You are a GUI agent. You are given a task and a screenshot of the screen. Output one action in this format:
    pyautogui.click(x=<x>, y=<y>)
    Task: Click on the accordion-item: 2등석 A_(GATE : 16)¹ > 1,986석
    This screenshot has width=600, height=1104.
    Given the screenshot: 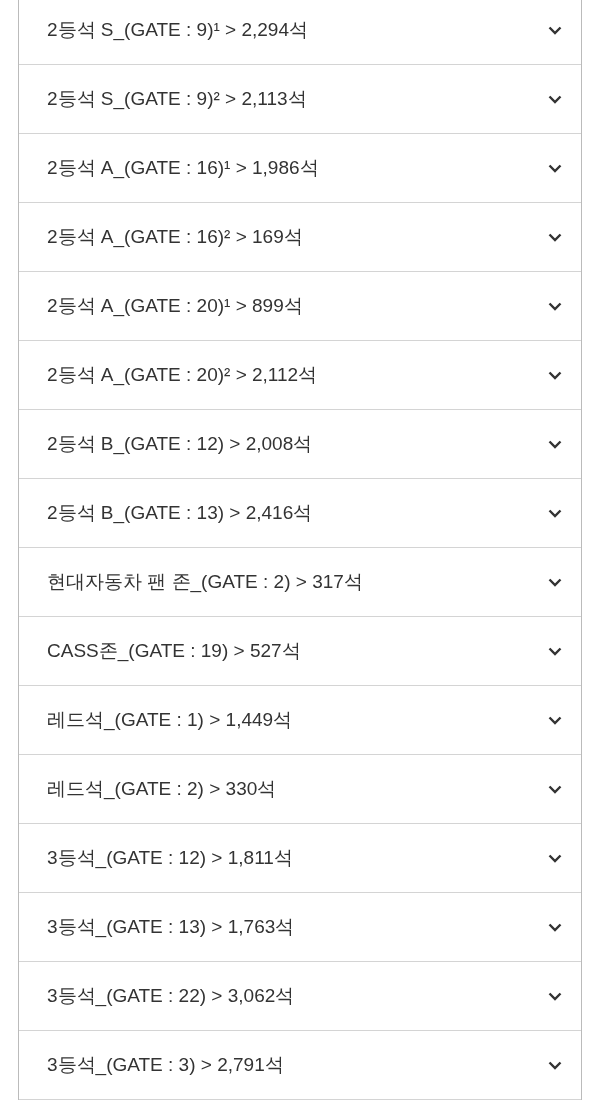 What is the action you would take?
    pyautogui.click(x=300, y=168)
    